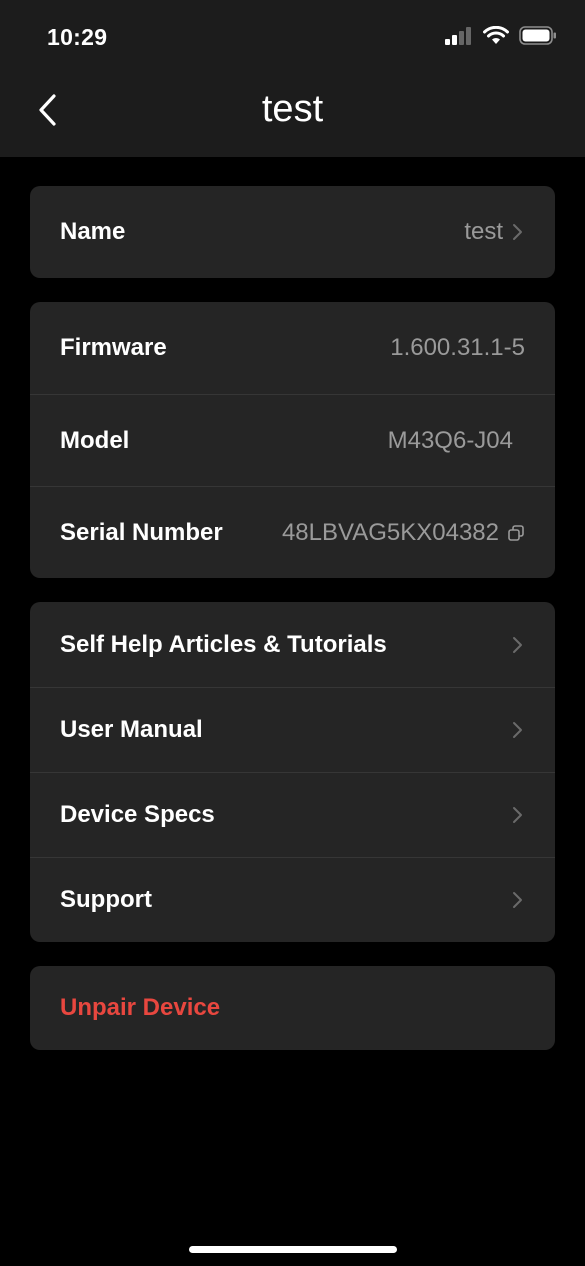 This screenshot has height=1266, width=585. I want to click on serial-value-group: 48LBVAG5KX04382, so click(403, 533).